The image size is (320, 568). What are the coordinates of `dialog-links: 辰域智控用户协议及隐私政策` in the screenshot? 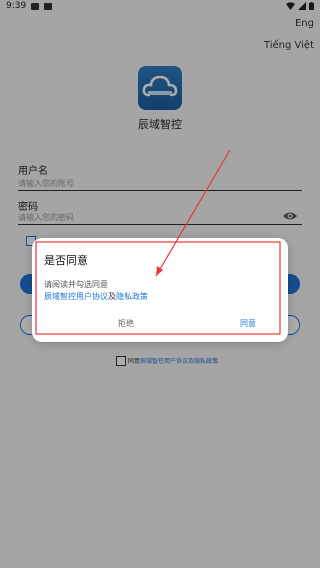 It's located at (96, 296).